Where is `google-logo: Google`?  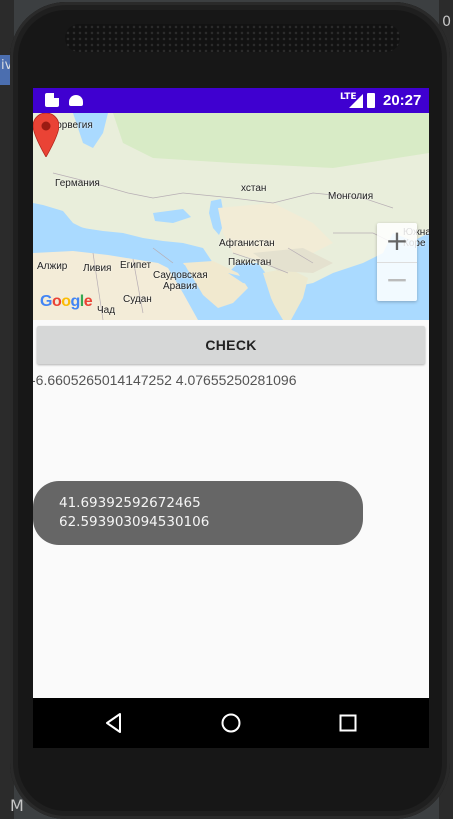 google-logo: Google is located at coordinates (66, 301).